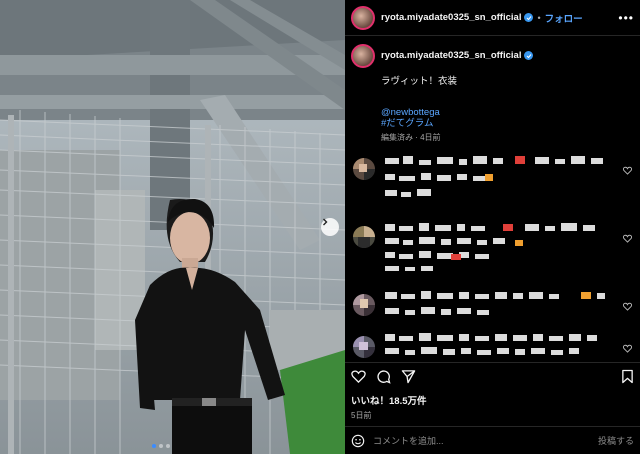 The image size is (640, 454). Describe the element at coordinates (492, 391) in the screenshot. I see `post-actions: いいね！18.5万件 5日前` at that location.